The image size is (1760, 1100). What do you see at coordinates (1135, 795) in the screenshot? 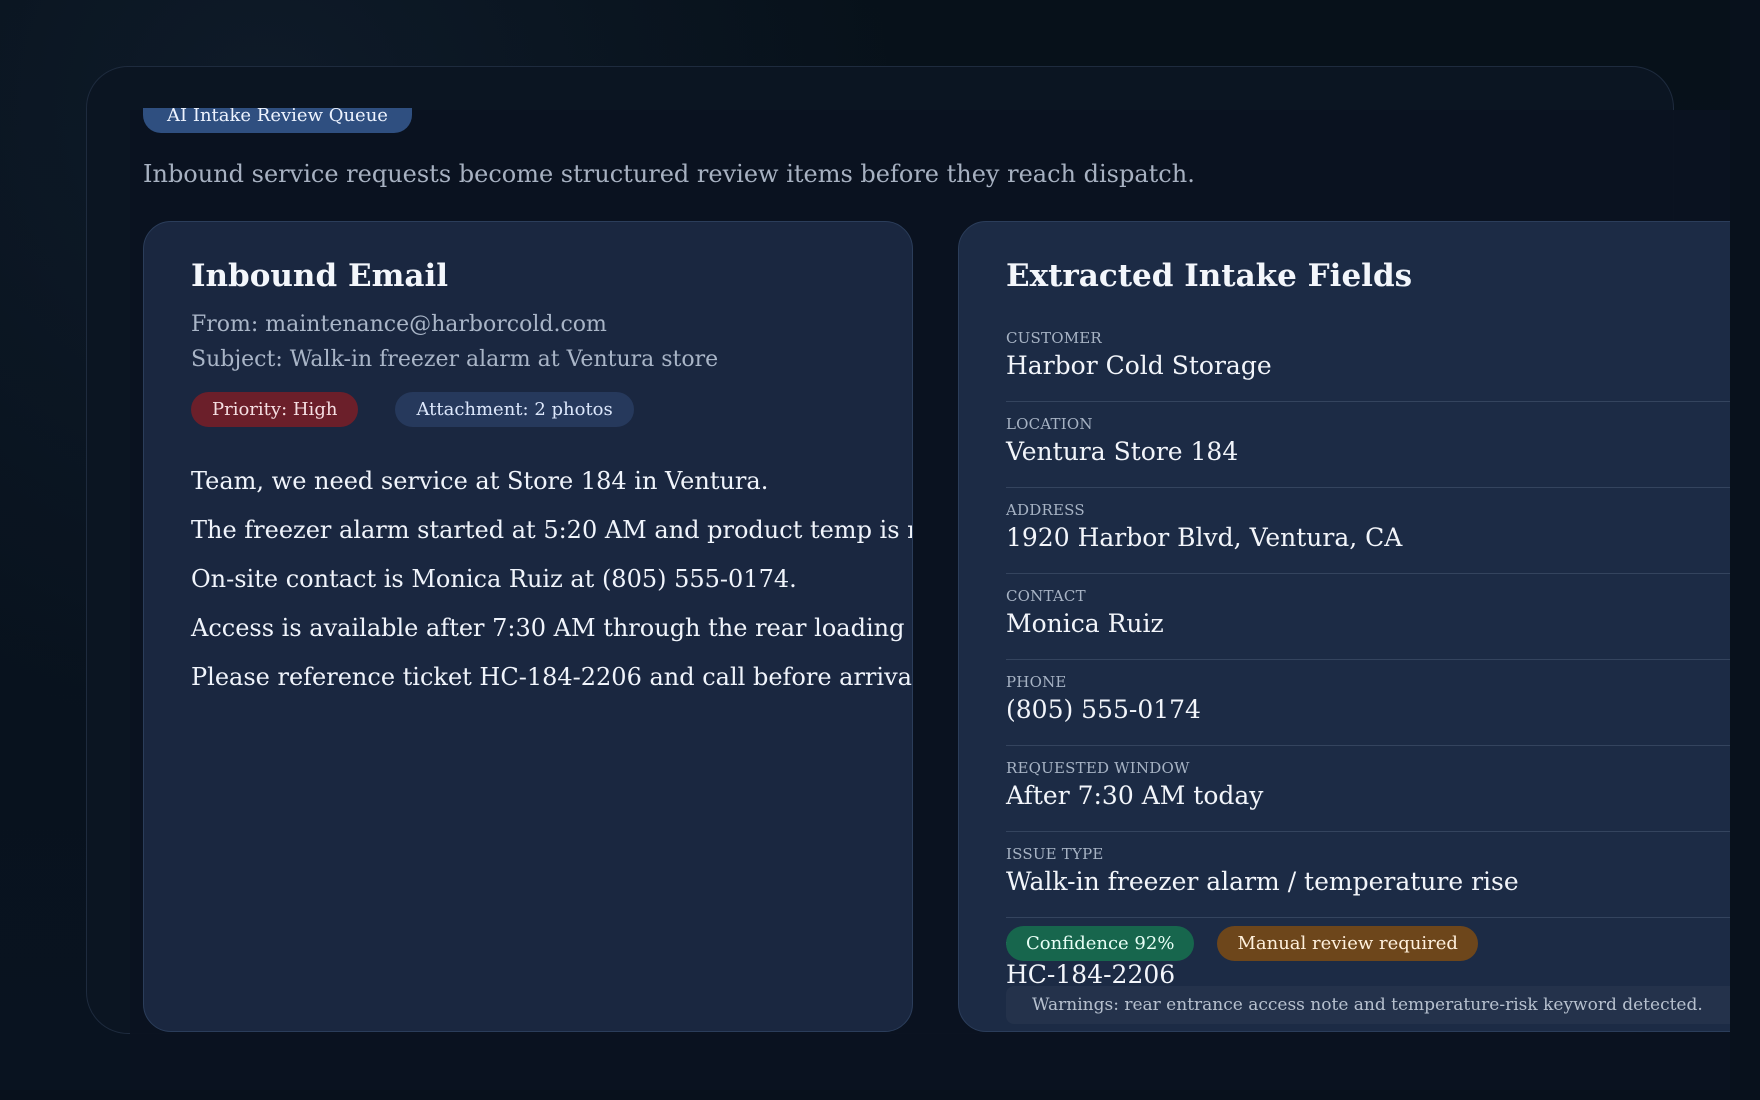
I see `field-value: After 7:30 AM today` at bounding box center [1135, 795].